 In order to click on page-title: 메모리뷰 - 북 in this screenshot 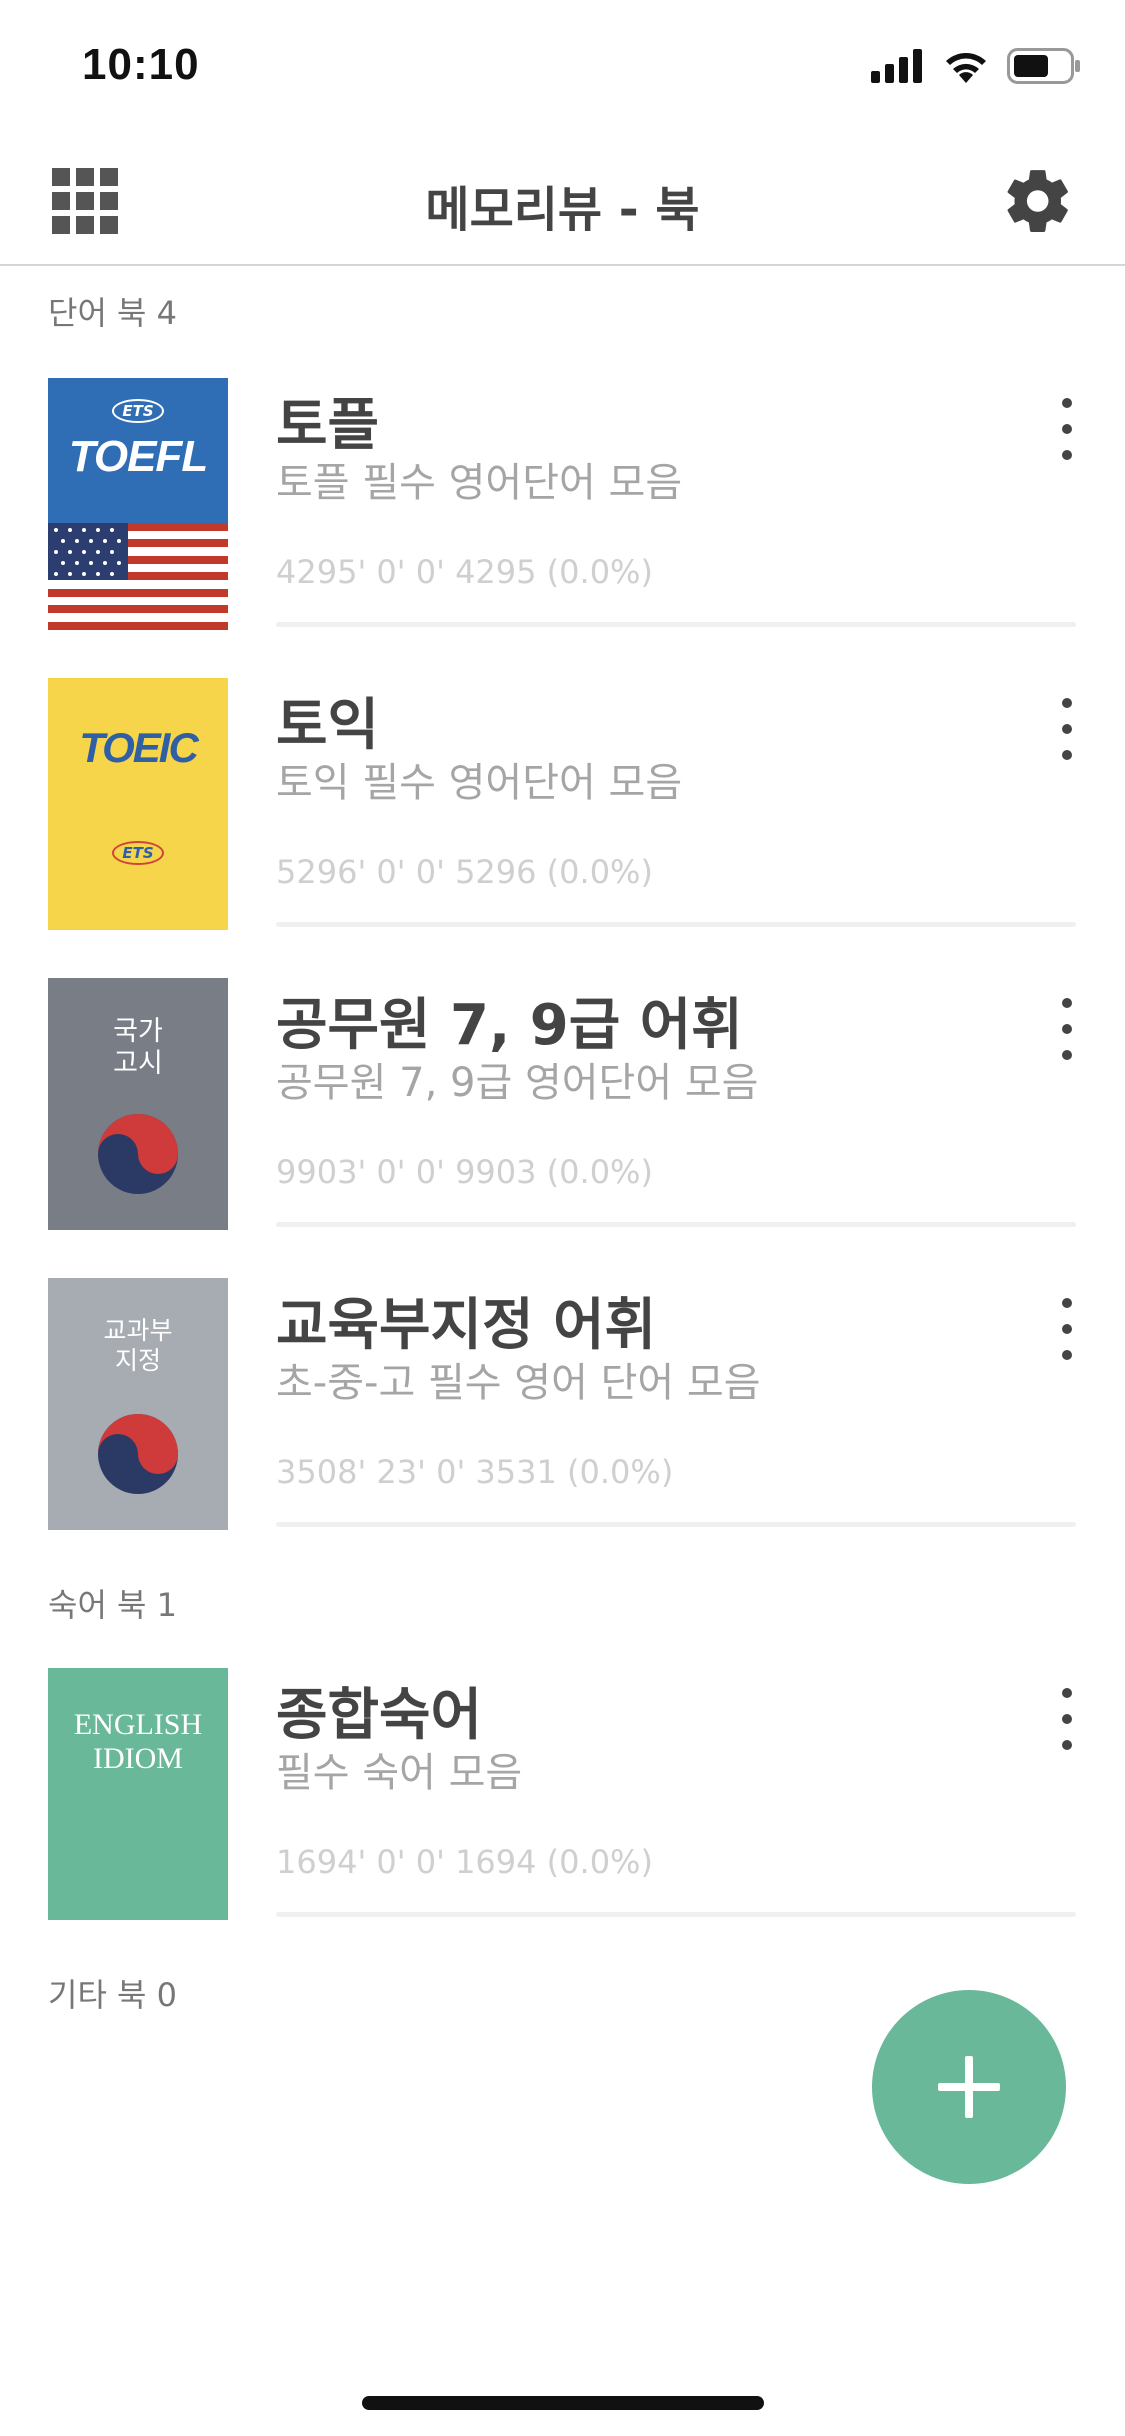, I will do `click(562, 210)`.